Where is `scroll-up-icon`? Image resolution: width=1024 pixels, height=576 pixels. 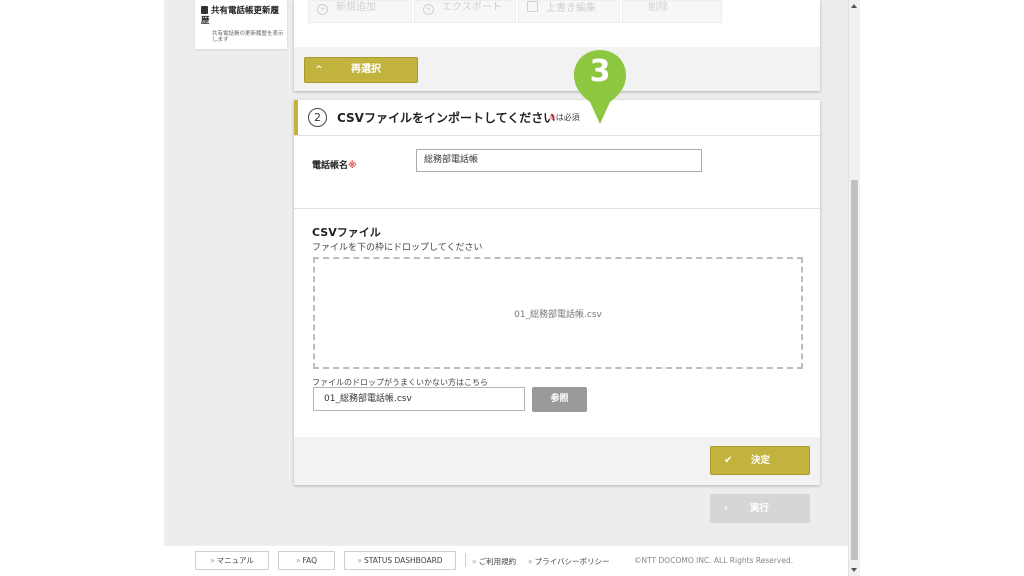
scroll-up-icon is located at coordinates (854, 6).